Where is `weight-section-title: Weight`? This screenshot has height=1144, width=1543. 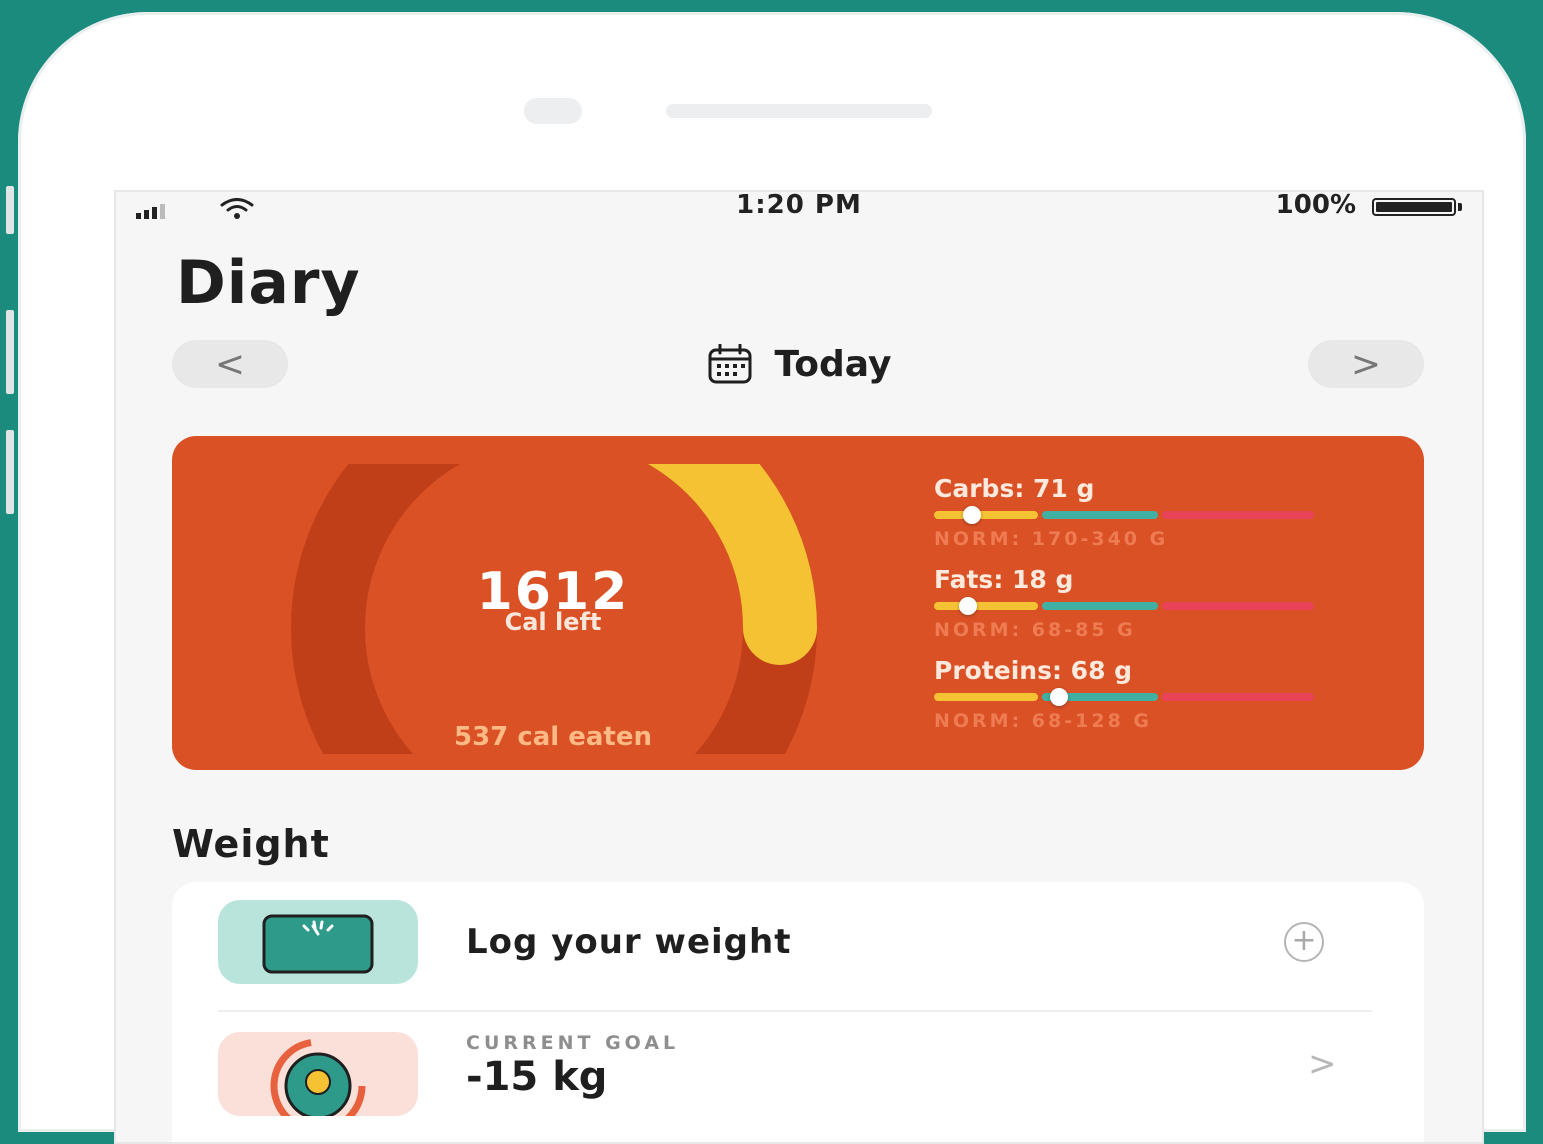 weight-section-title: Weight is located at coordinates (251, 844).